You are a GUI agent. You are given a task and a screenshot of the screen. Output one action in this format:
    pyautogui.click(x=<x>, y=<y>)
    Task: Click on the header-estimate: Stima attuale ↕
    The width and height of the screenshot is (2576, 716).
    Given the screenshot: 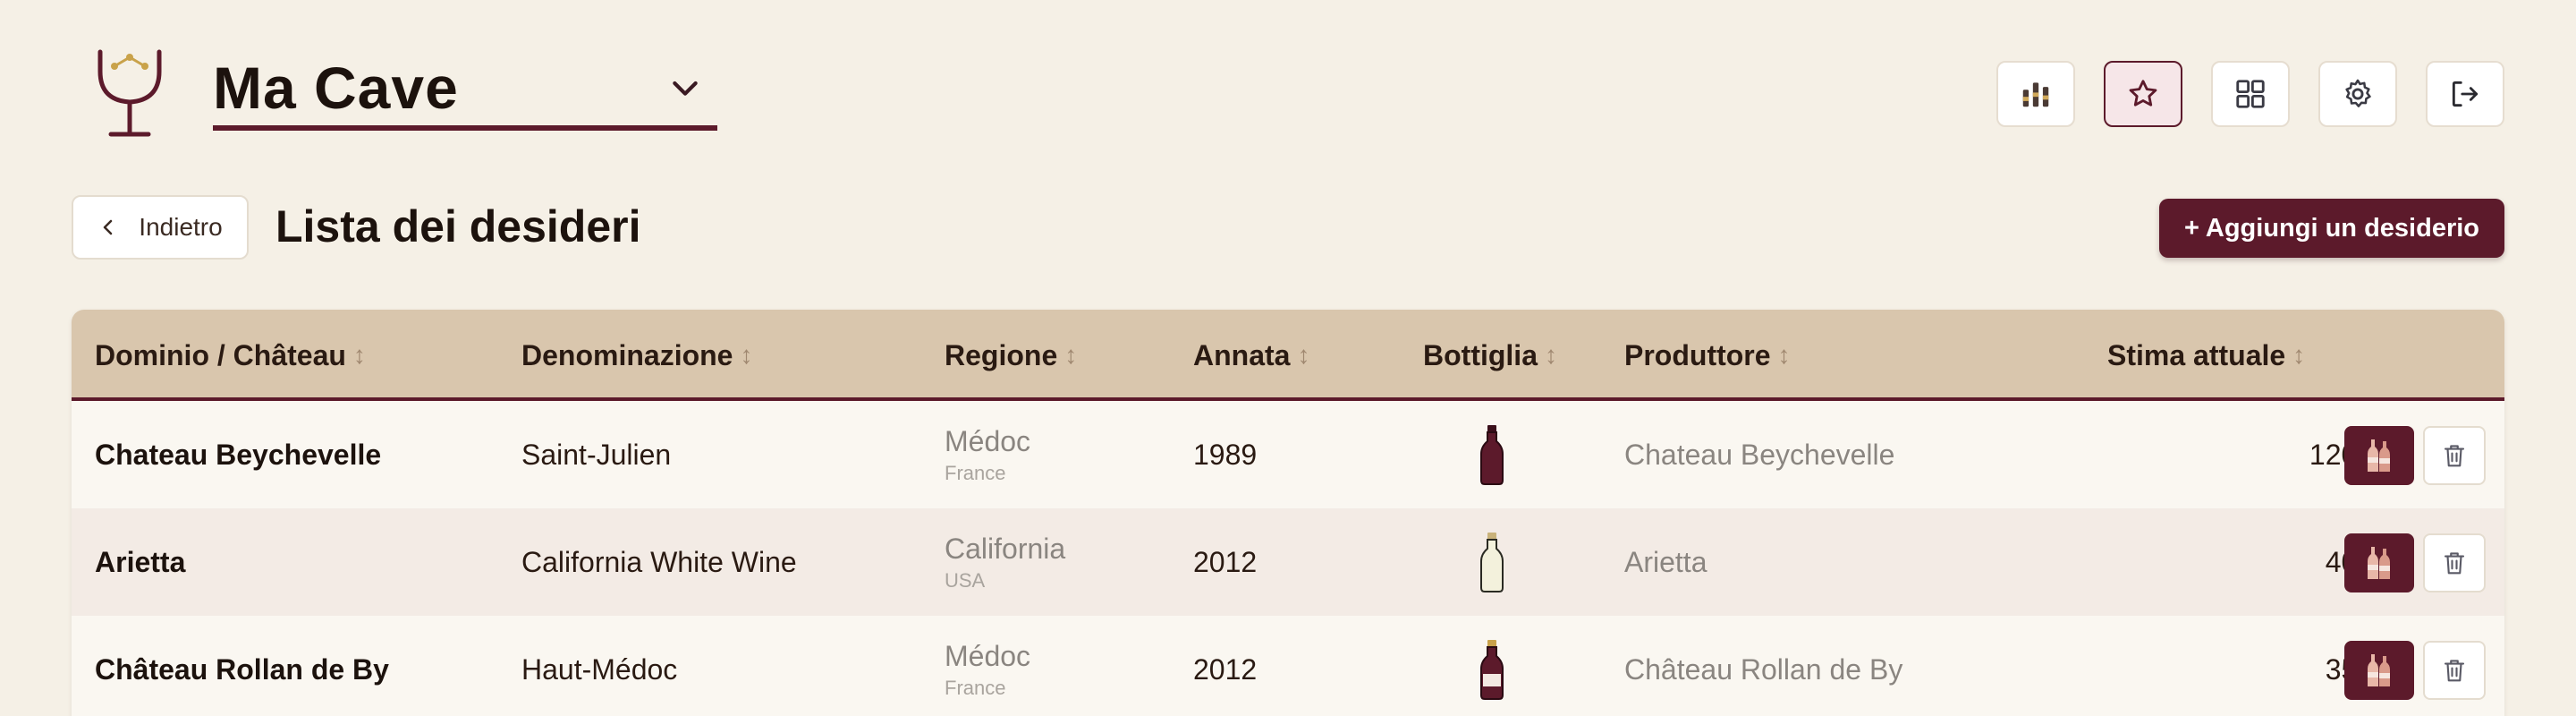 What is the action you would take?
    pyautogui.click(x=2206, y=355)
    